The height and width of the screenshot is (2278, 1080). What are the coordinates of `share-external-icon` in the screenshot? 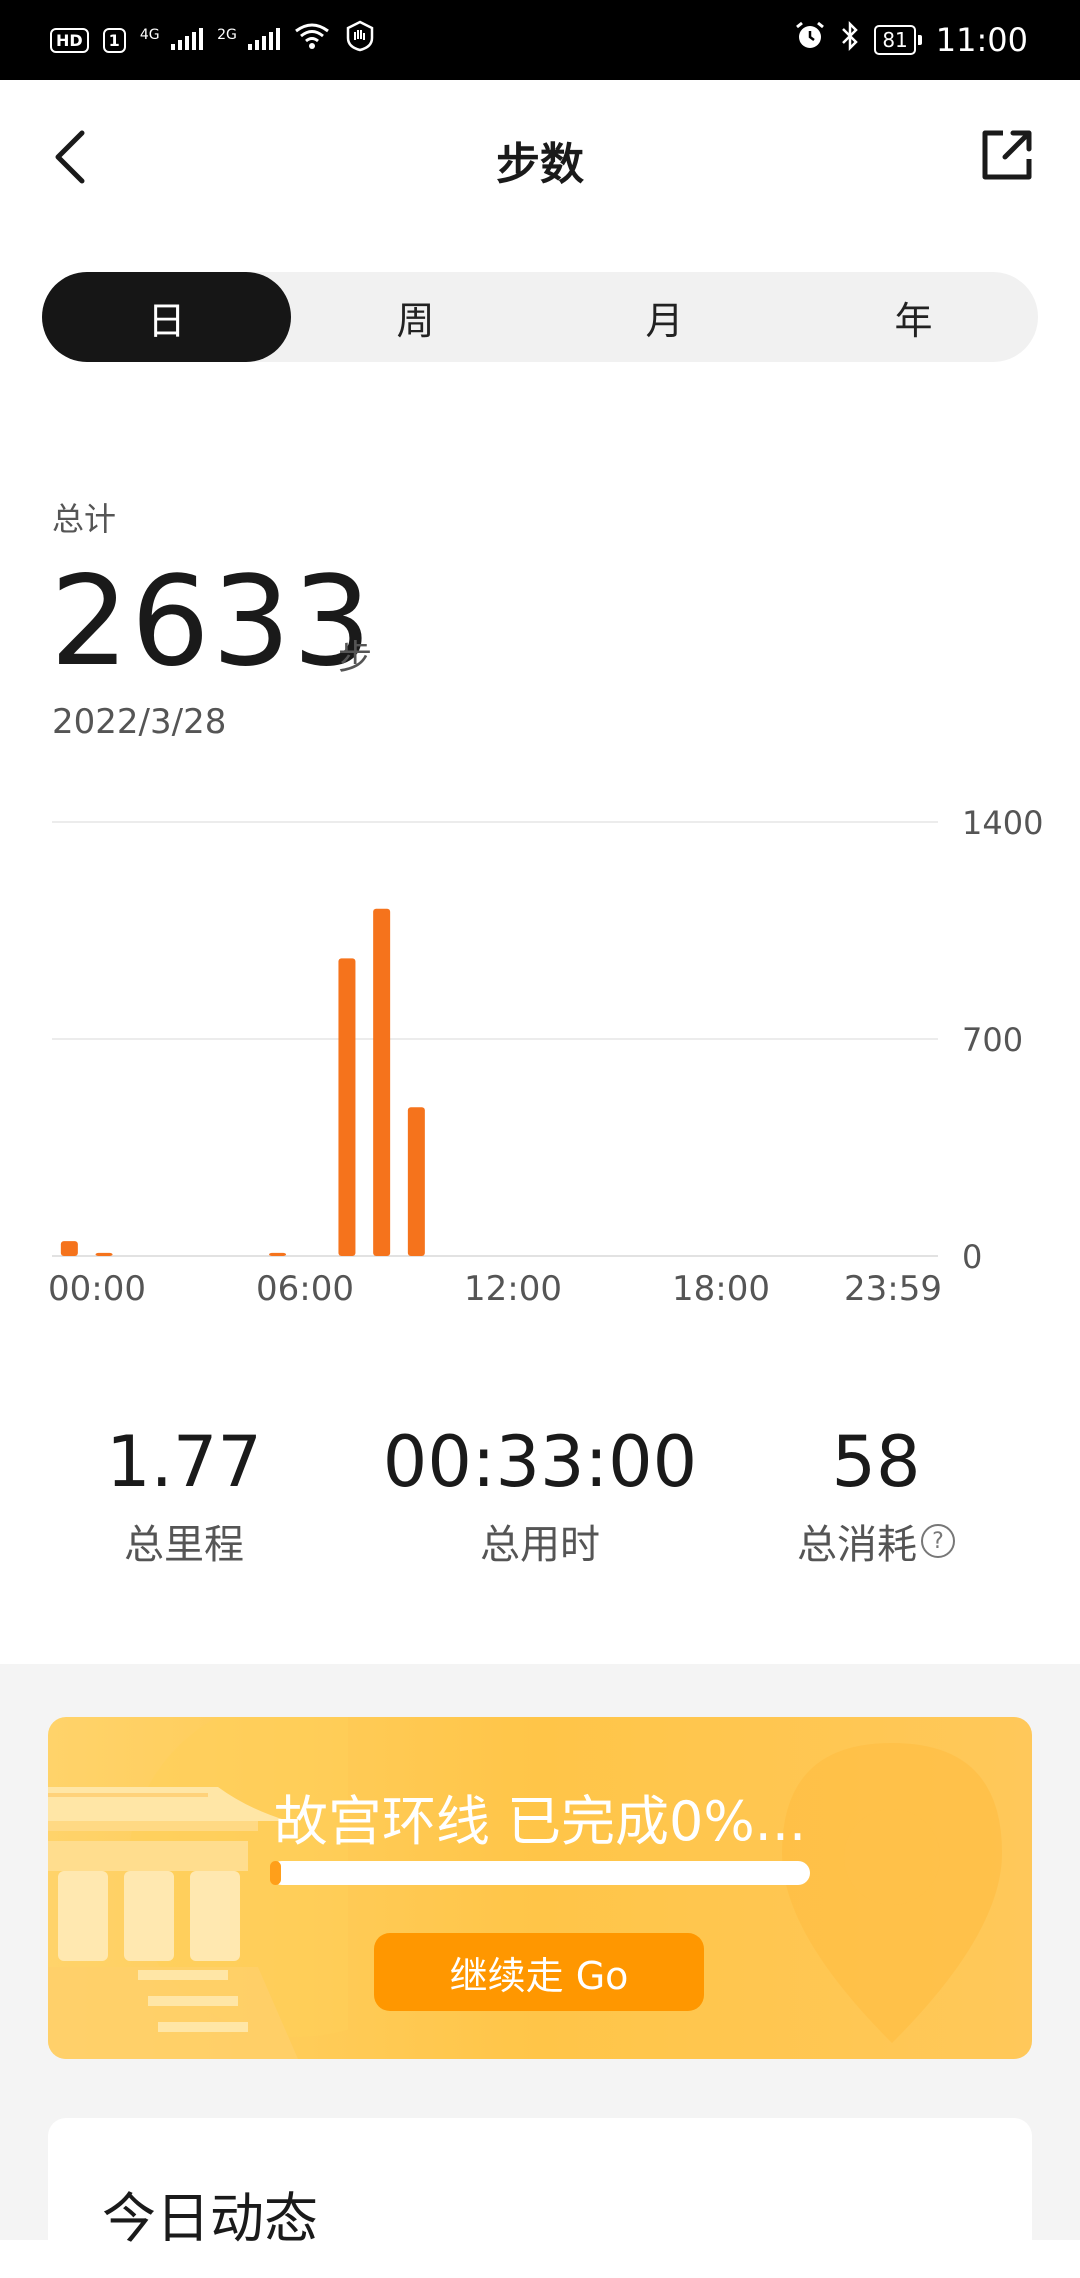 It's located at (1007, 155).